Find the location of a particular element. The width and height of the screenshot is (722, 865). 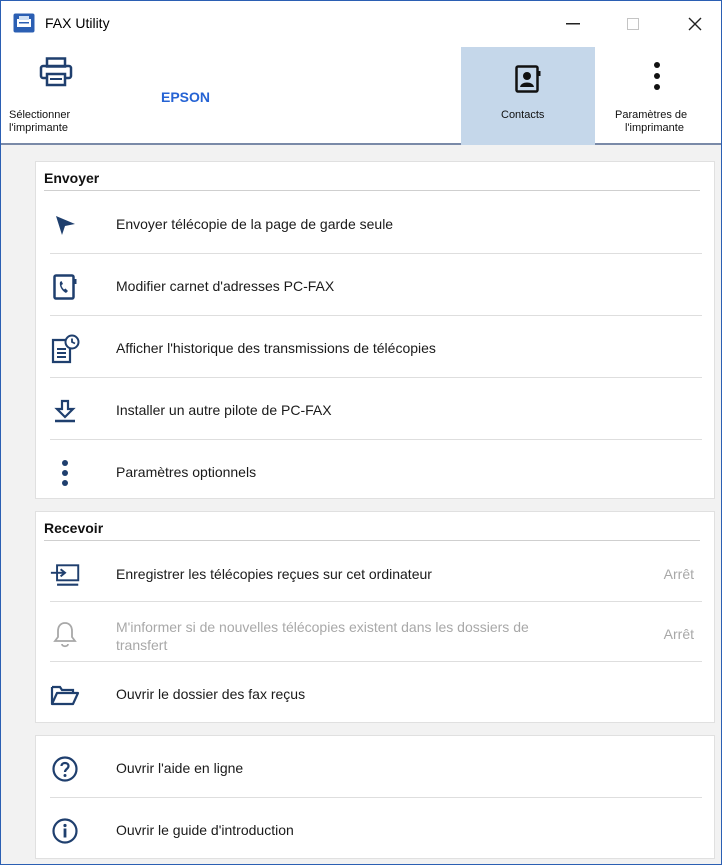

maximize-icon is located at coordinates (633, 24).